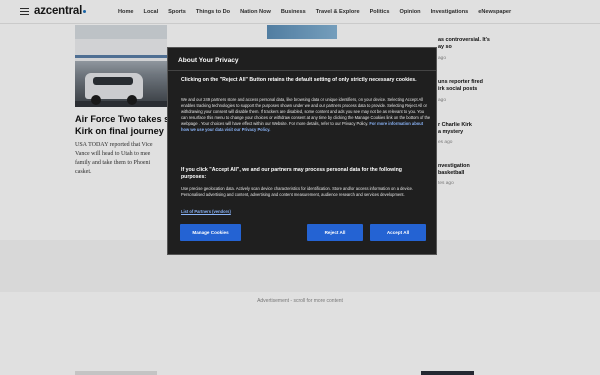 This screenshot has height=375, width=600. What do you see at coordinates (208, 60) in the screenshot?
I see `privacy-modal-title: About Your Privacy` at bounding box center [208, 60].